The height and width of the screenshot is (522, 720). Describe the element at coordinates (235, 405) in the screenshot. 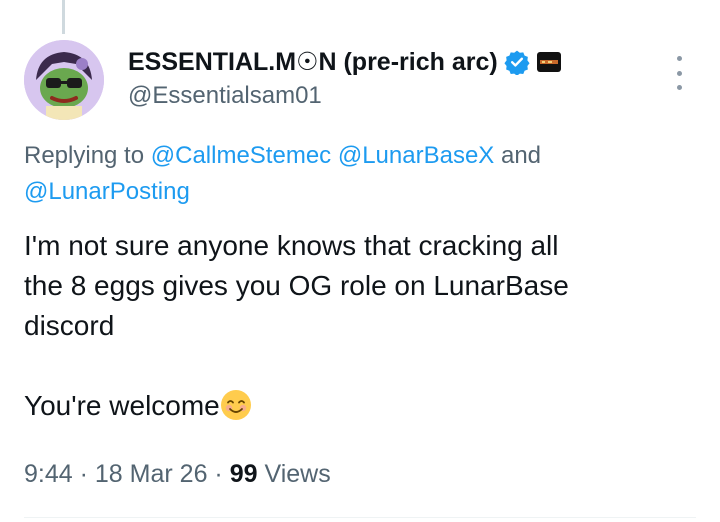

I see `smiling-face-emoji` at that location.